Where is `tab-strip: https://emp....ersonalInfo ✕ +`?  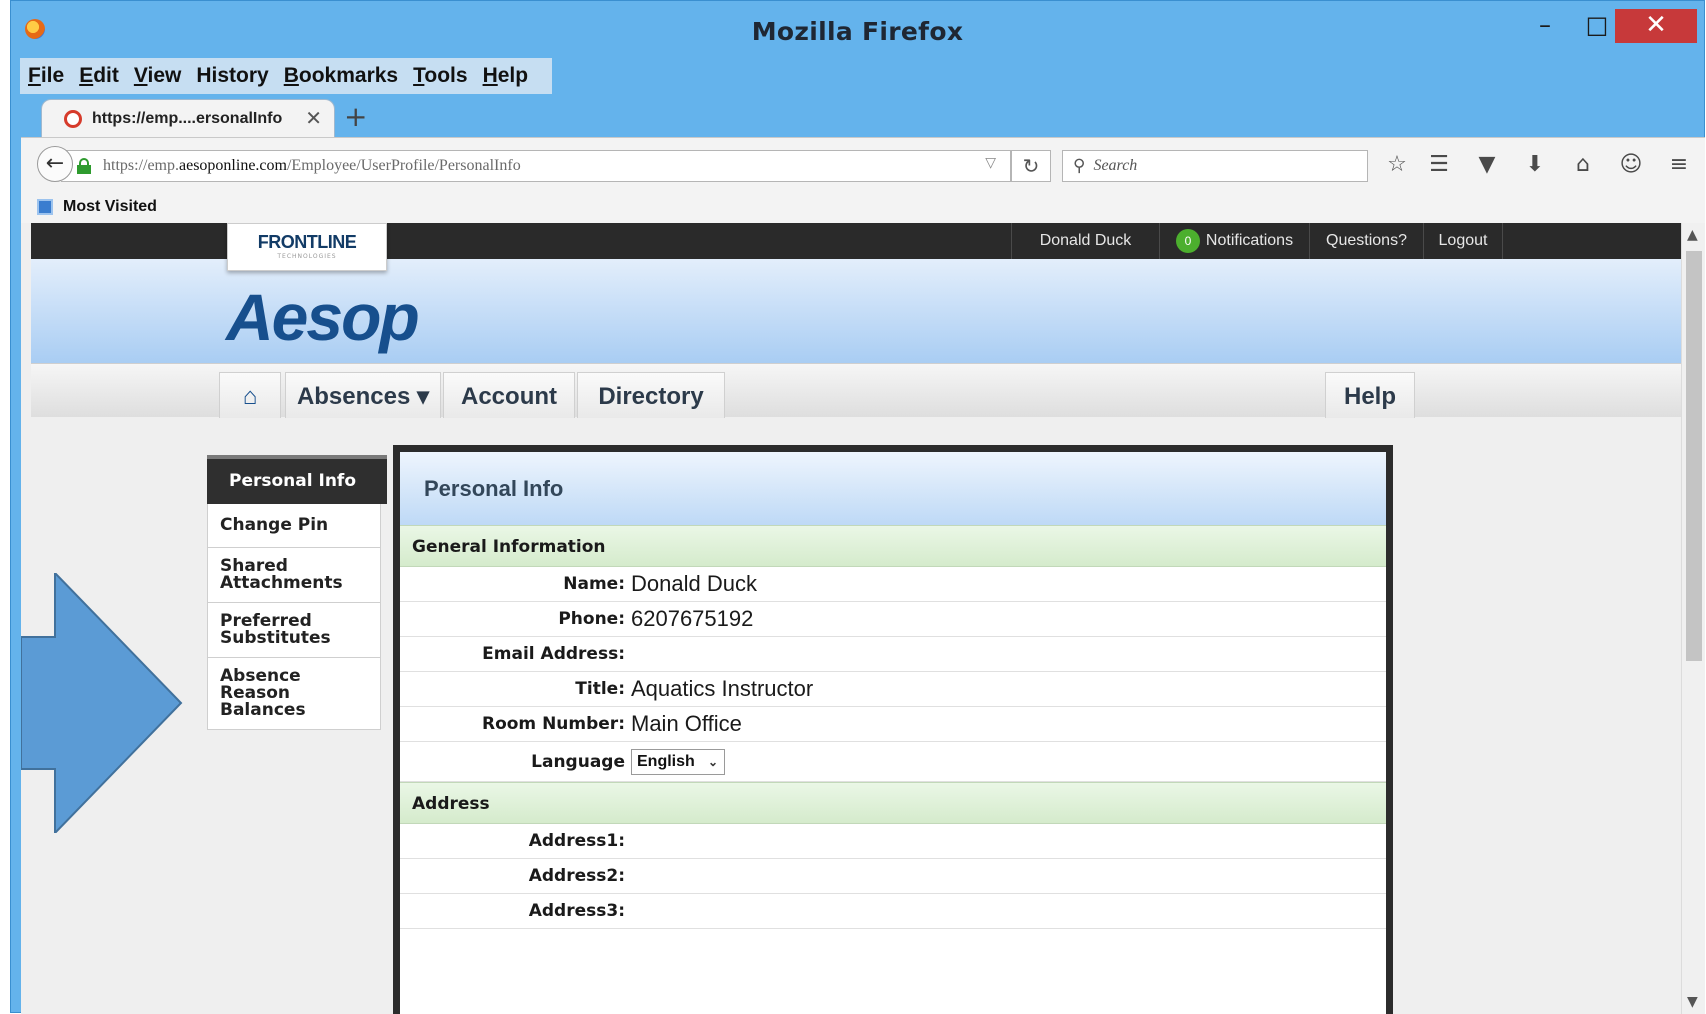
tab-strip: https://emp....ersonalInfo ✕ + is located at coordinates (857, 116).